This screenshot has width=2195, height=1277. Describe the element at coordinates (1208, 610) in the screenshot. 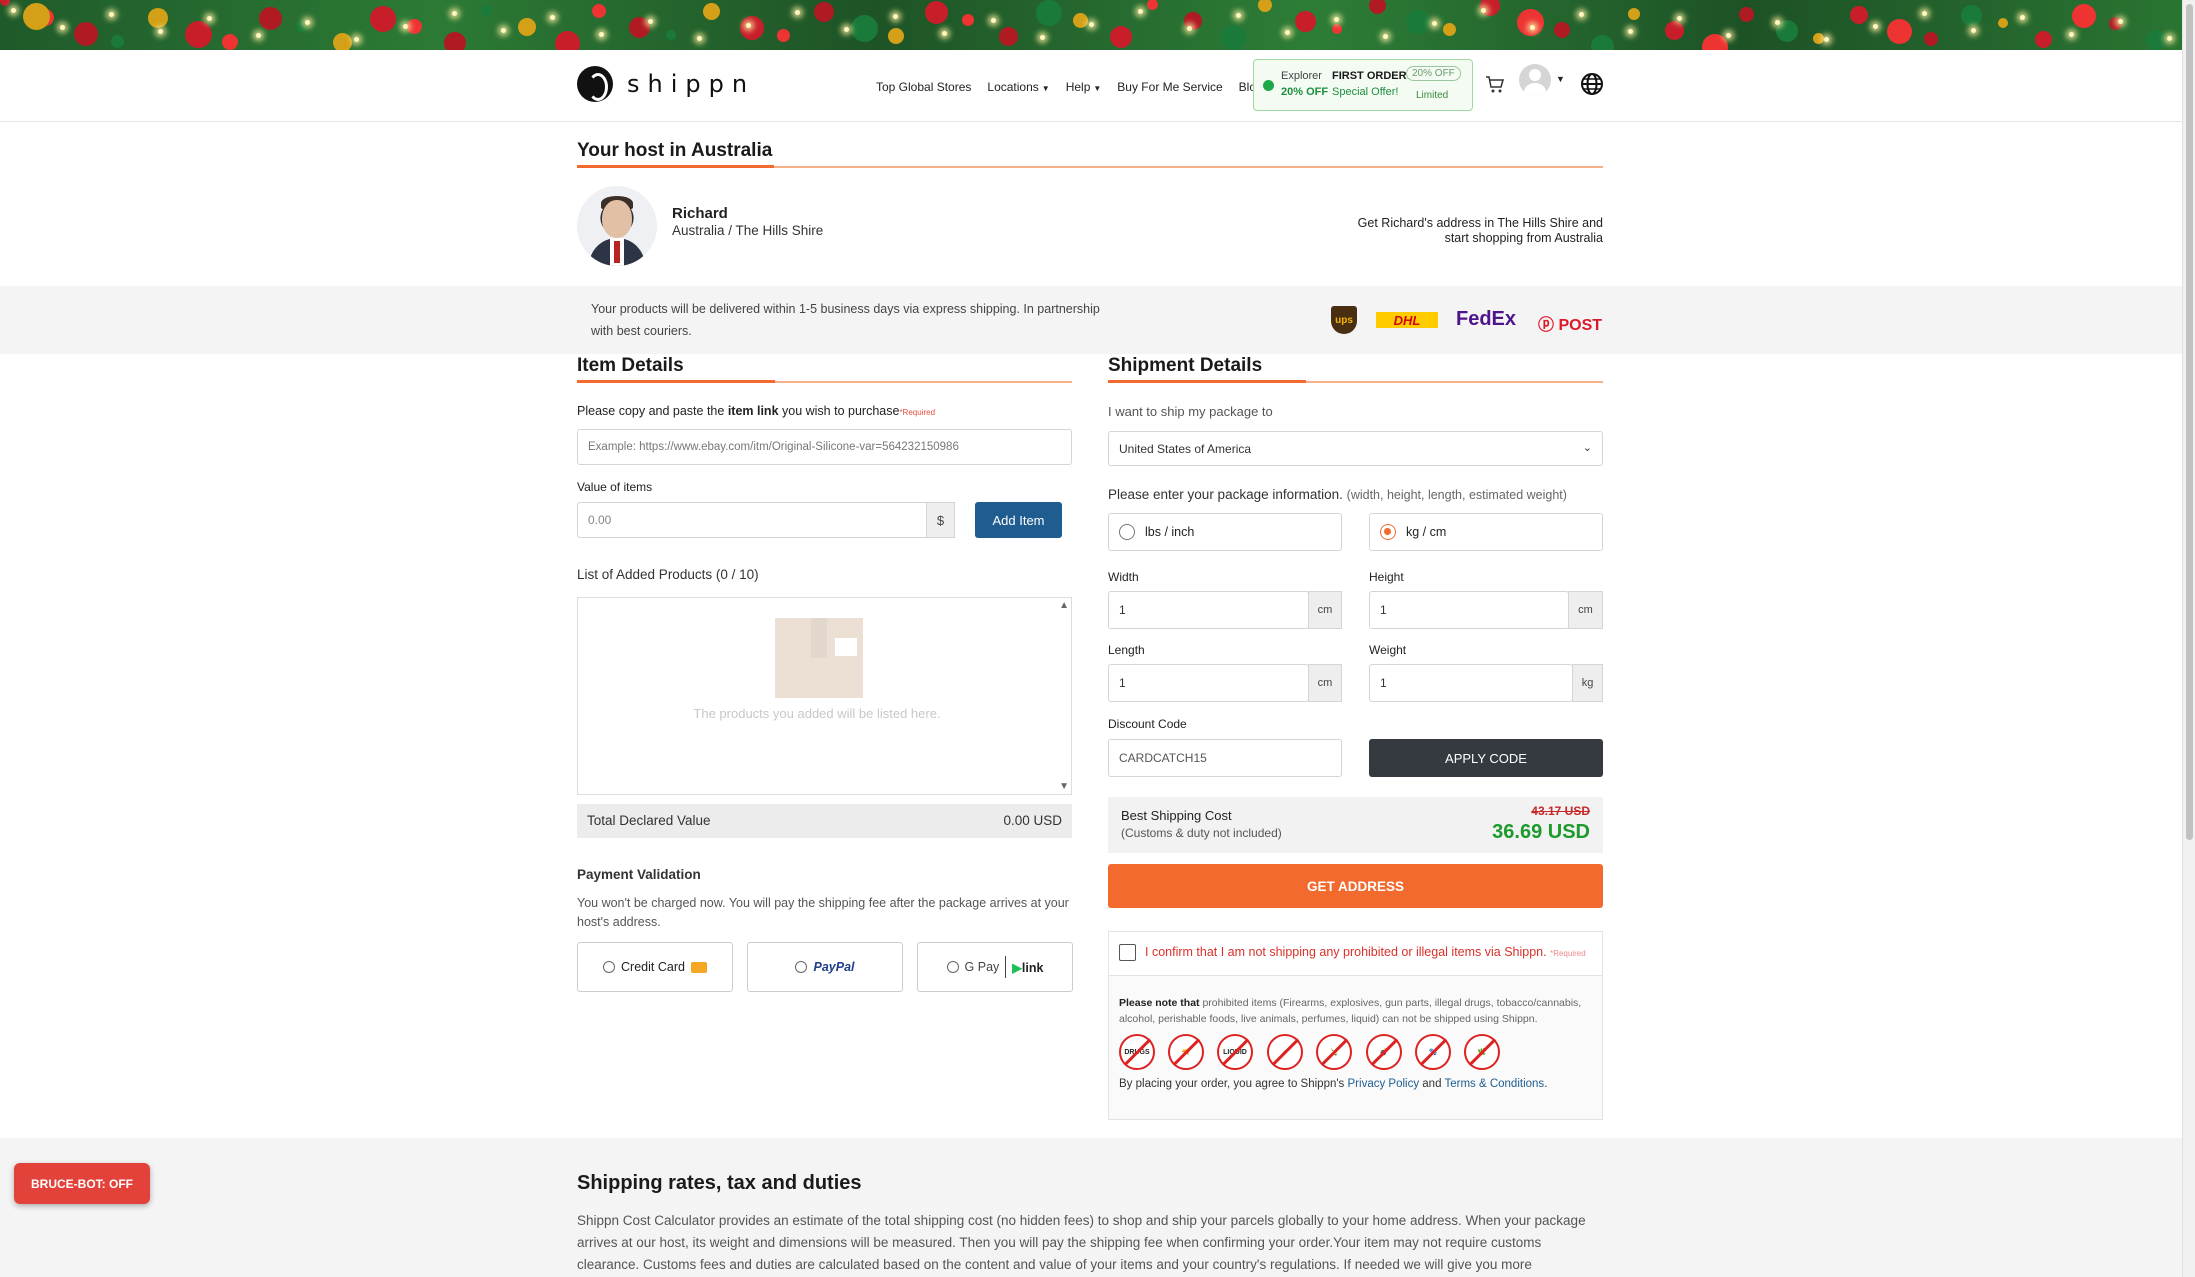

I see `width-input: 1` at that location.